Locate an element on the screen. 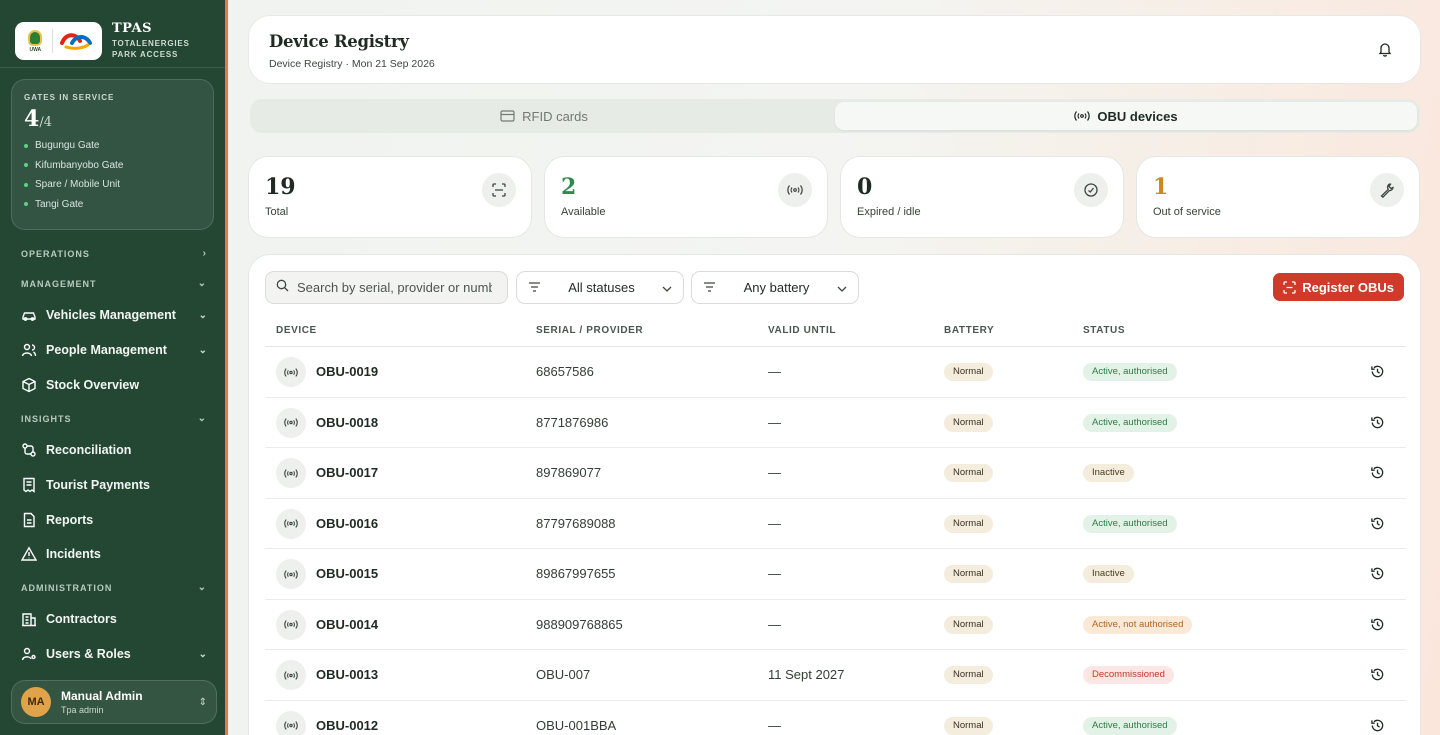 Image resolution: width=1440 pixels, height=735 pixels. stat-label: Total is located at coordinates (277, 212).